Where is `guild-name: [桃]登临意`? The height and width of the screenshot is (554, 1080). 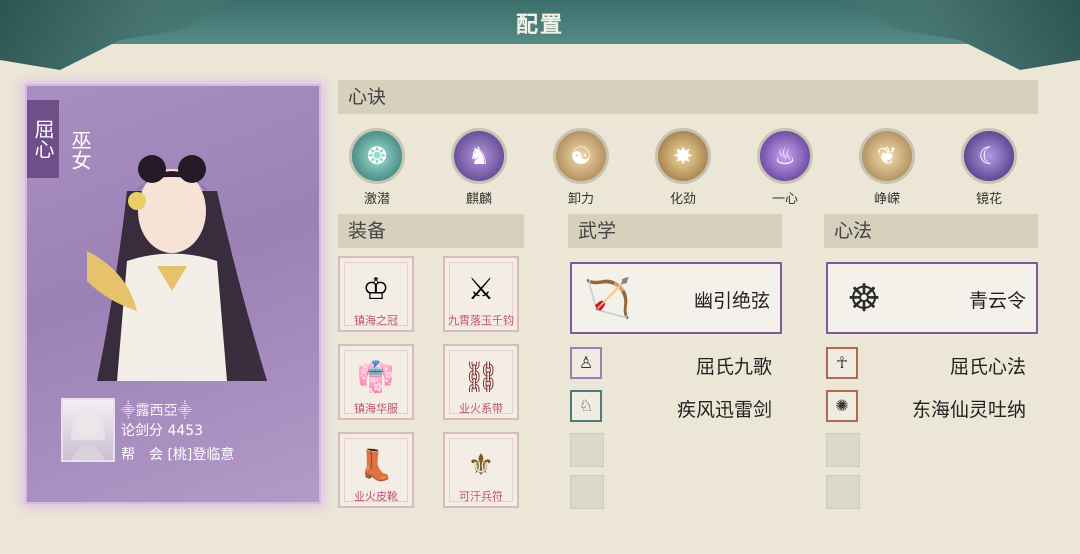
guild-name: [桃]登临意 is located at coordinates (201, 455).